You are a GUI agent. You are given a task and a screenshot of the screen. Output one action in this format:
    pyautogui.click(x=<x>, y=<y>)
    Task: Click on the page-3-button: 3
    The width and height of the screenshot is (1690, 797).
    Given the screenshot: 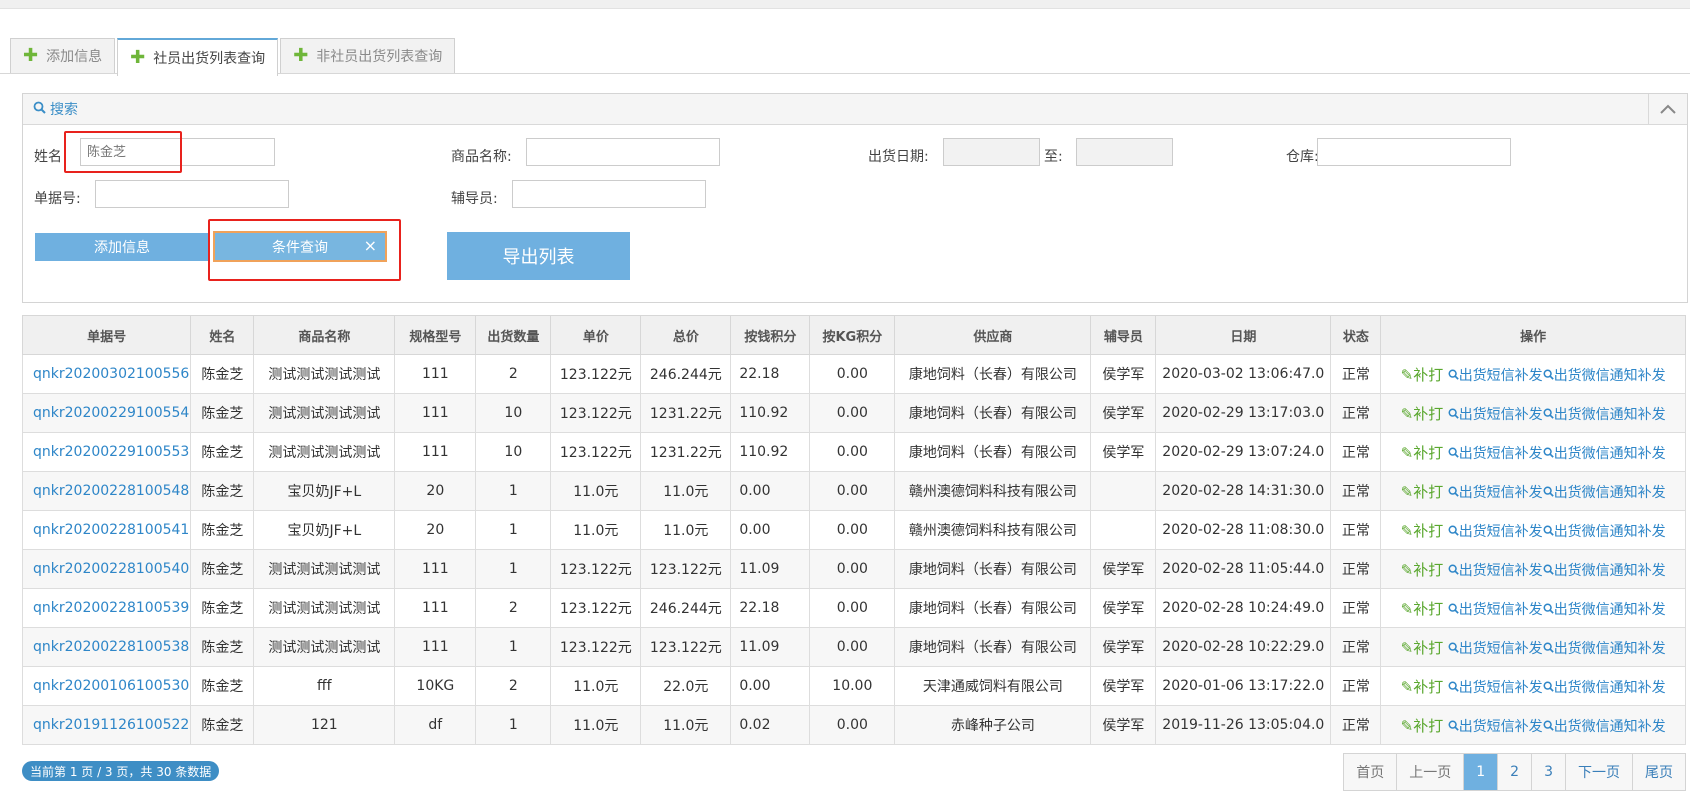 What is the action you would take?
    pyautogui.click(x=1548, y=772)
    